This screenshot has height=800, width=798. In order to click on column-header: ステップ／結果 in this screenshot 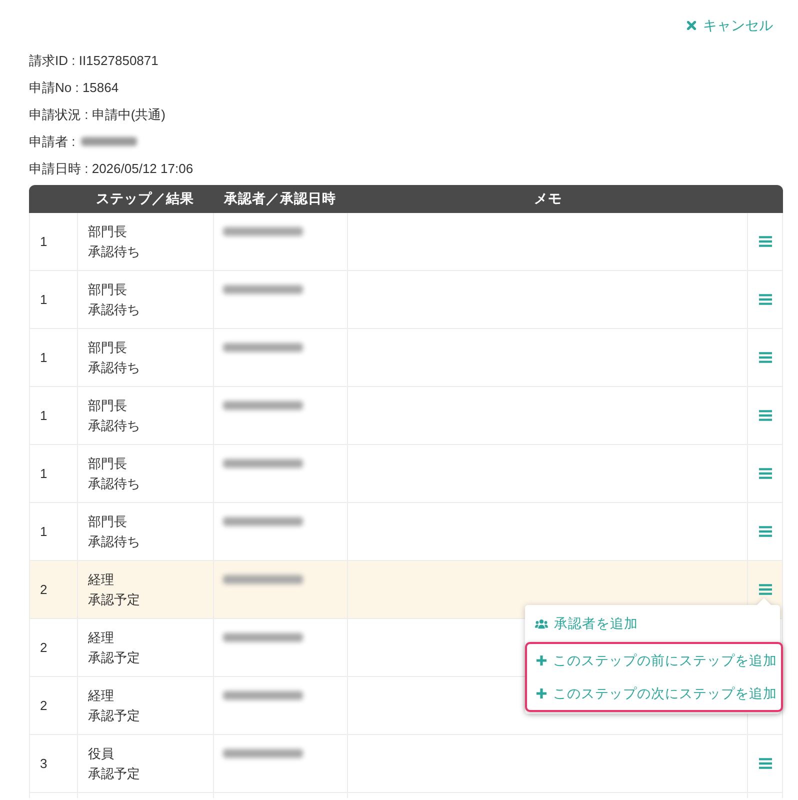, I will do `click(145, 199)`.